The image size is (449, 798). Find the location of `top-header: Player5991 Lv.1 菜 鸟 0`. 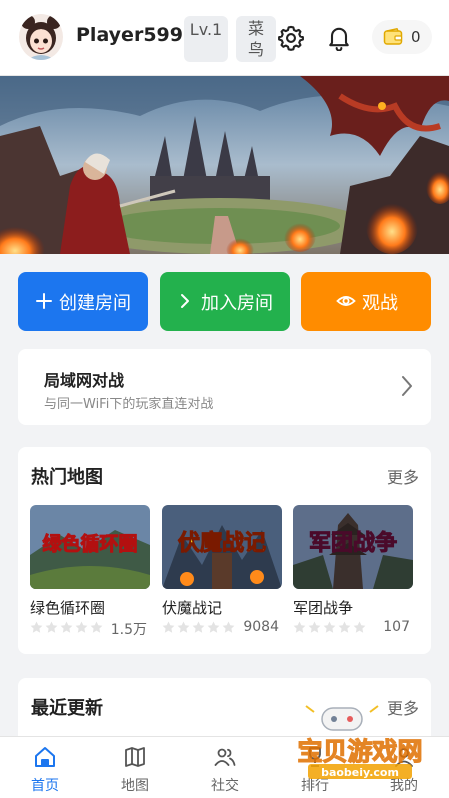

top-header: Player5991 Lv.1 菜 鸟 0 is located at coordinates (224, 38).